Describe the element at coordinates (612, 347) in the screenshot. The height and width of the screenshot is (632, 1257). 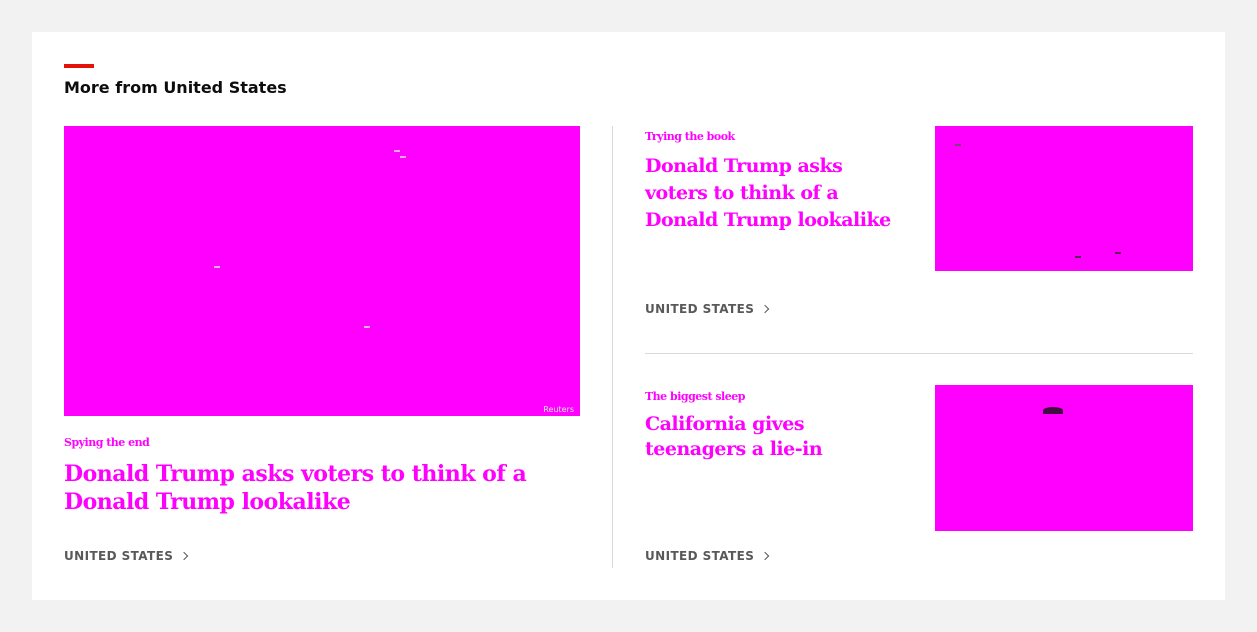
I see `column-divider` at that location.